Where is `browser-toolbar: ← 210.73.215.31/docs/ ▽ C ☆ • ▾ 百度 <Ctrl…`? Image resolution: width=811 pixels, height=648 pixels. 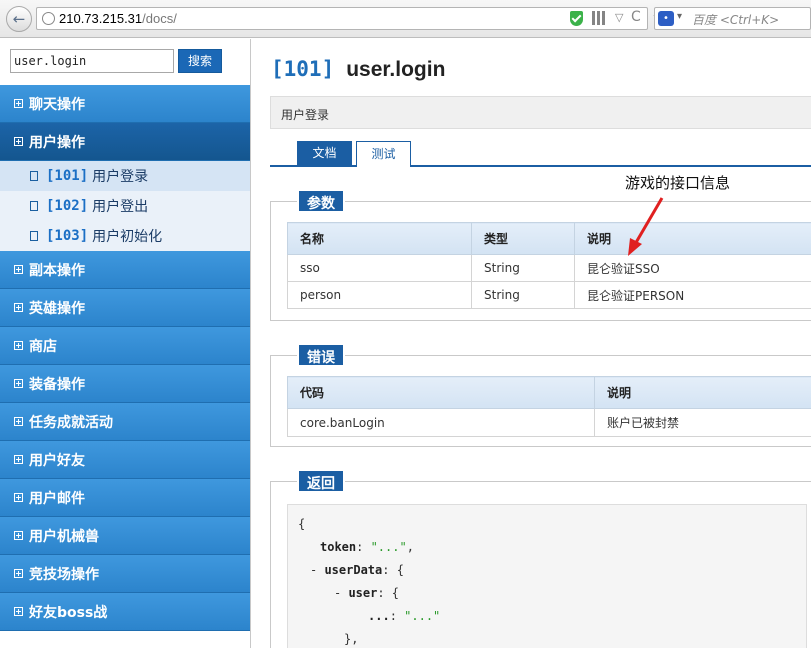 browser-toolbar: ← 210.73.215.31/docs/ ▽ C ☆ • ▾ 百度 <Ctrl… is located at coordinates (405, 19).